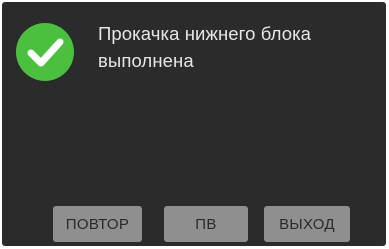 The height and width of the screenshot is (249, 389). Describe the element at coordinates (45, 52) in the screenshot. I see `check-circle-icon` at that location.